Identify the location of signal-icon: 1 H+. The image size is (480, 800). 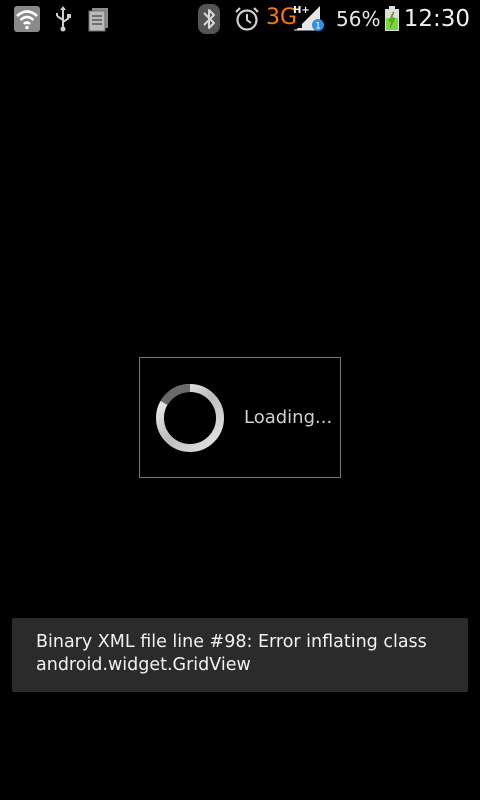
(308, 18).